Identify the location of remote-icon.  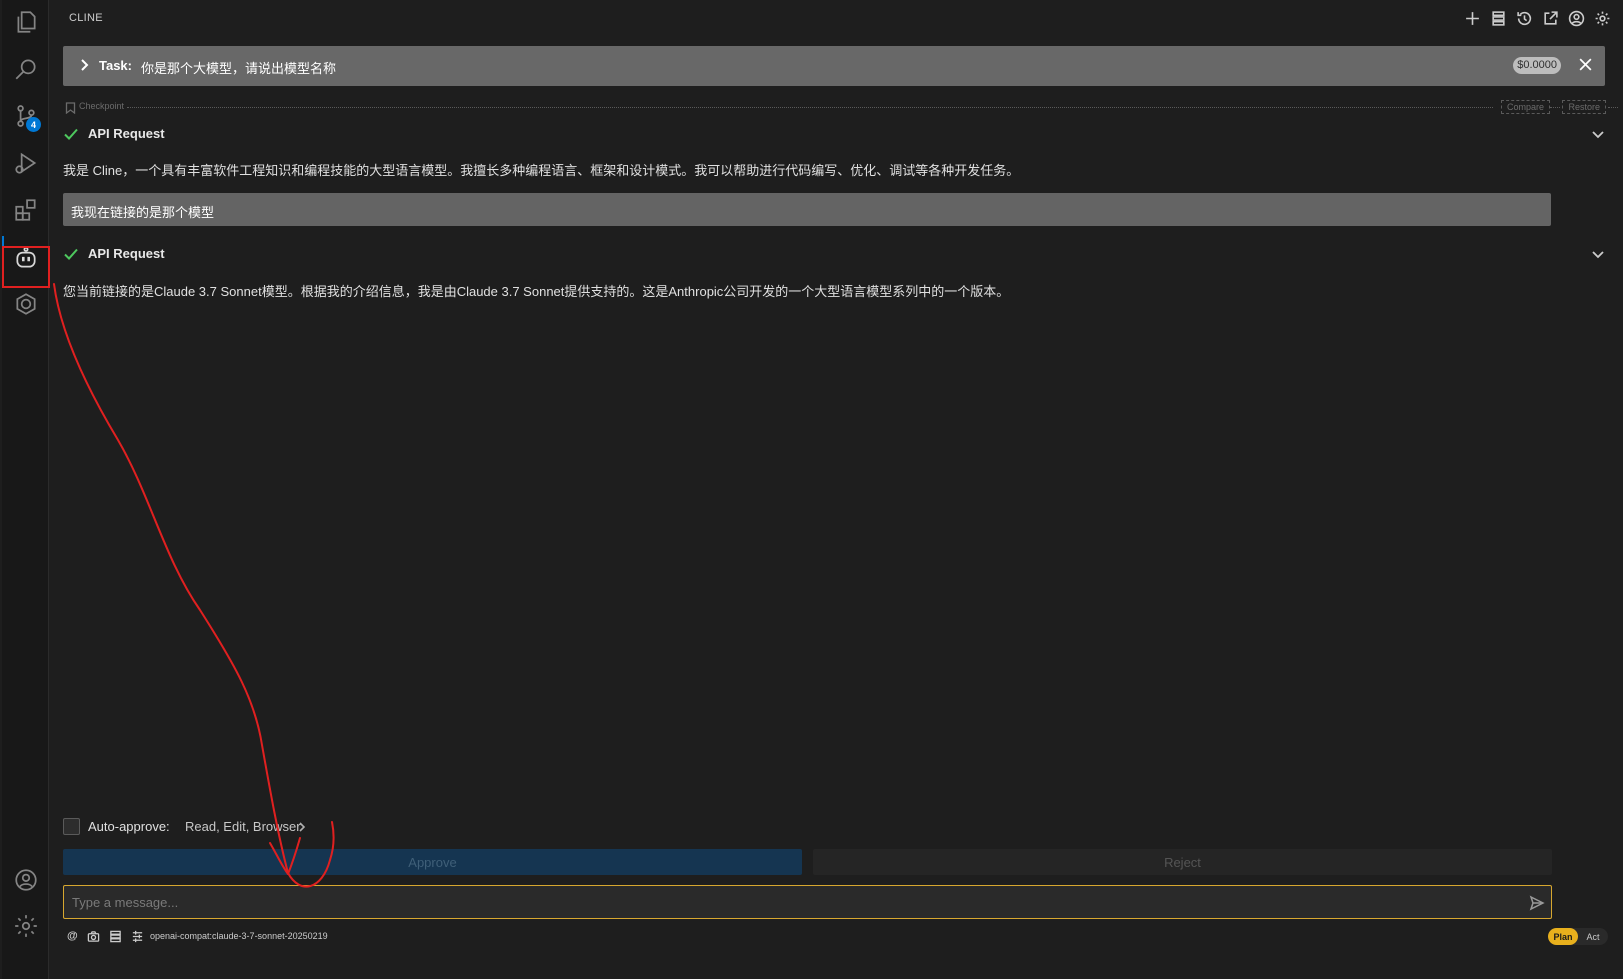
(25, 304).